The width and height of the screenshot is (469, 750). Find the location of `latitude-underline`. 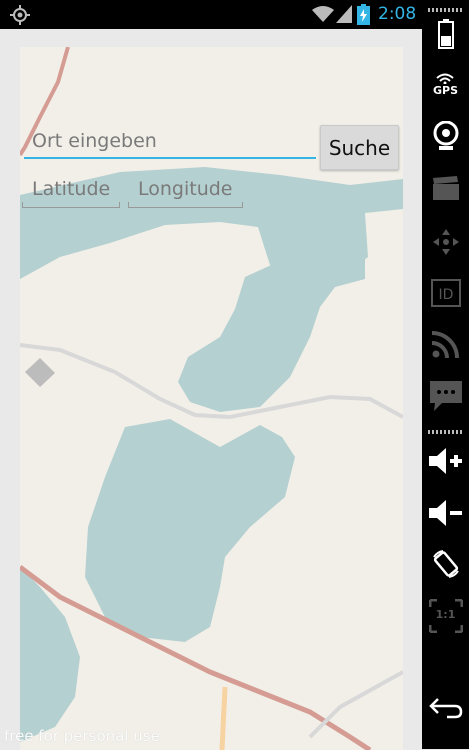

latitude-underline is located at coordinates (71, 205).